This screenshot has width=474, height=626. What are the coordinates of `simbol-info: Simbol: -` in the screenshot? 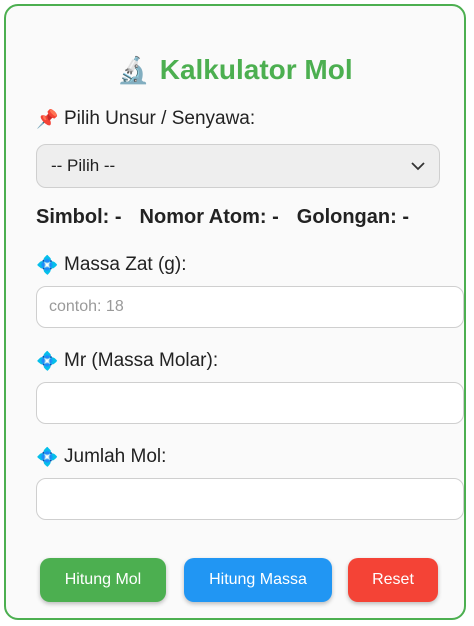 It's located at (79, 217).